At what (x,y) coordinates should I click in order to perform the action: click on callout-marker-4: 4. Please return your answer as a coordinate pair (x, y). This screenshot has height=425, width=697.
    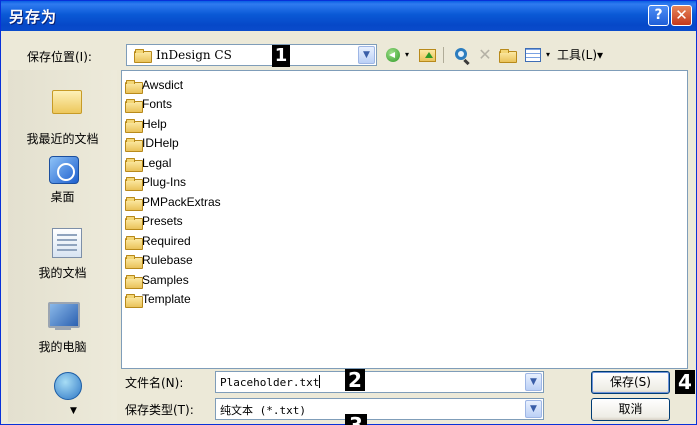
    Looking at the image, I should click on (685, 382).